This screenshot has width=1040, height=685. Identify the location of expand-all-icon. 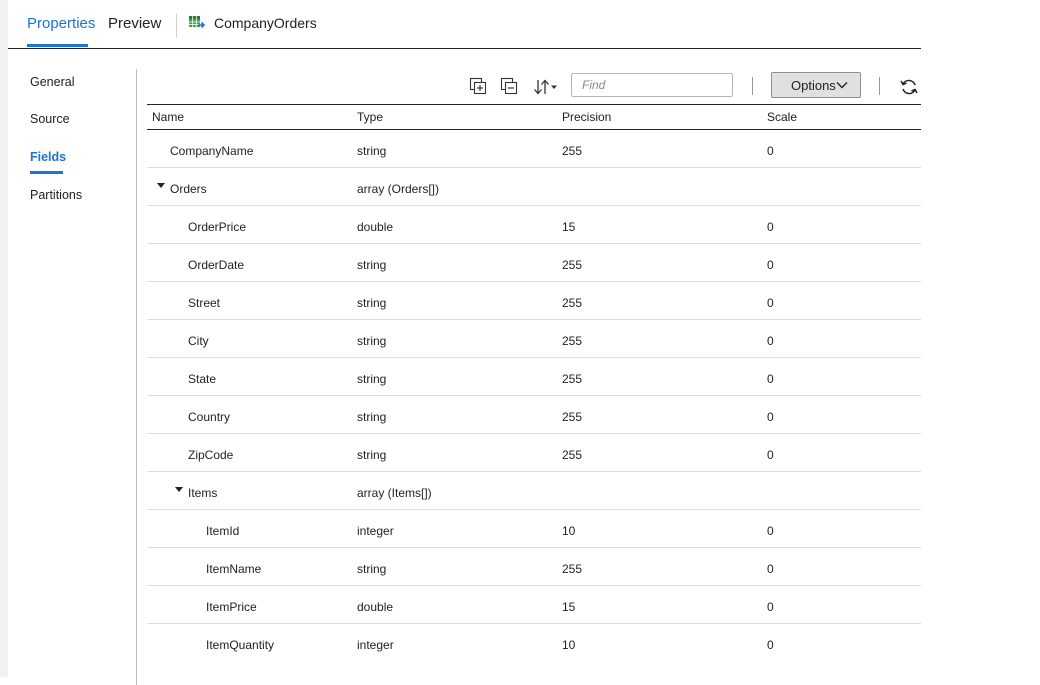
(479, 87).